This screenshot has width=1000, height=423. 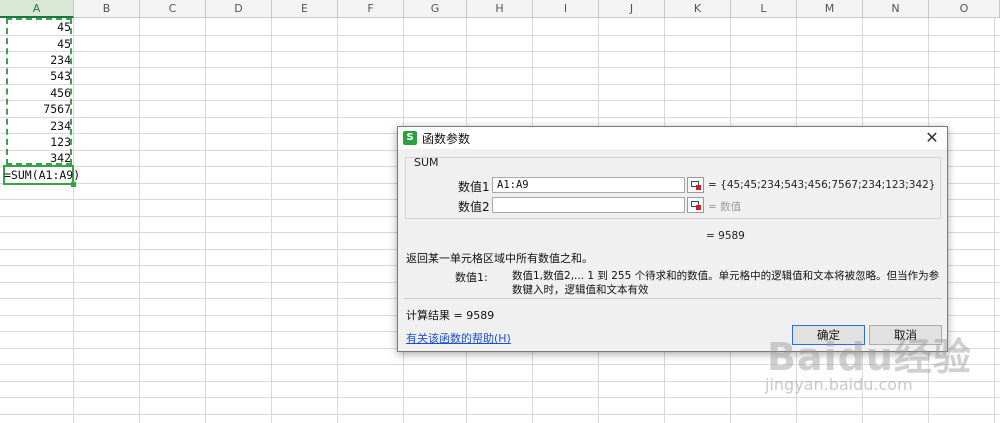 What do you see at coordinates (822, 185) in the screenshot?
I see `arg1-result: = {45;45;234;543;456;7567;234;123;342}` at bounding box center [822, 185].